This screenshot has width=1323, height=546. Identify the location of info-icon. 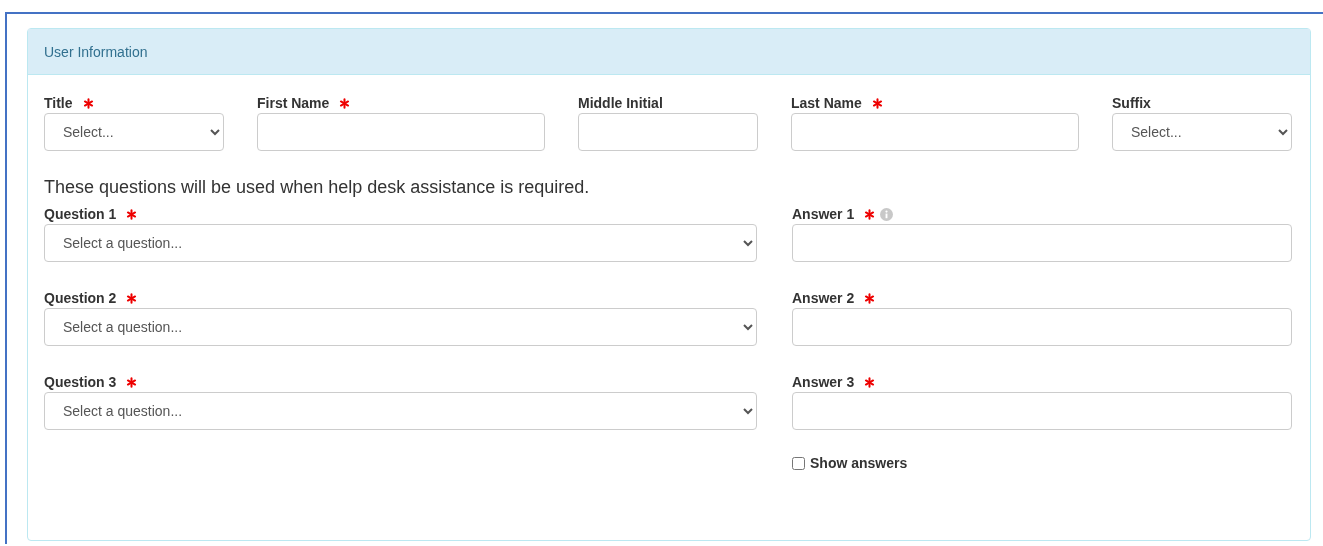
(887, 214).